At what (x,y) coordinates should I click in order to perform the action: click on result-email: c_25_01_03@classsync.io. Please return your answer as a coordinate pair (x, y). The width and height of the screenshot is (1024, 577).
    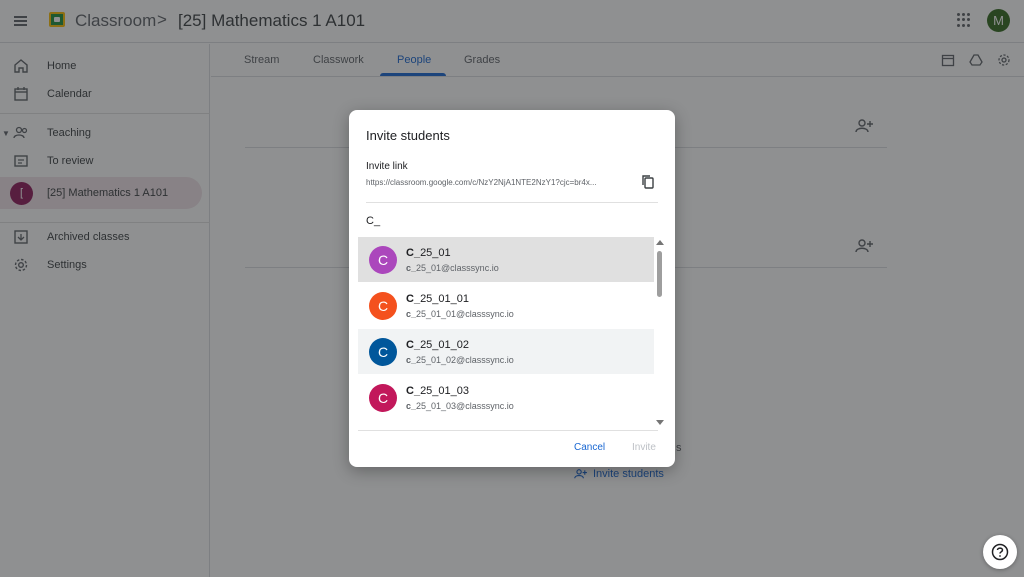
    Looking at the image, I should click on (460, 406).